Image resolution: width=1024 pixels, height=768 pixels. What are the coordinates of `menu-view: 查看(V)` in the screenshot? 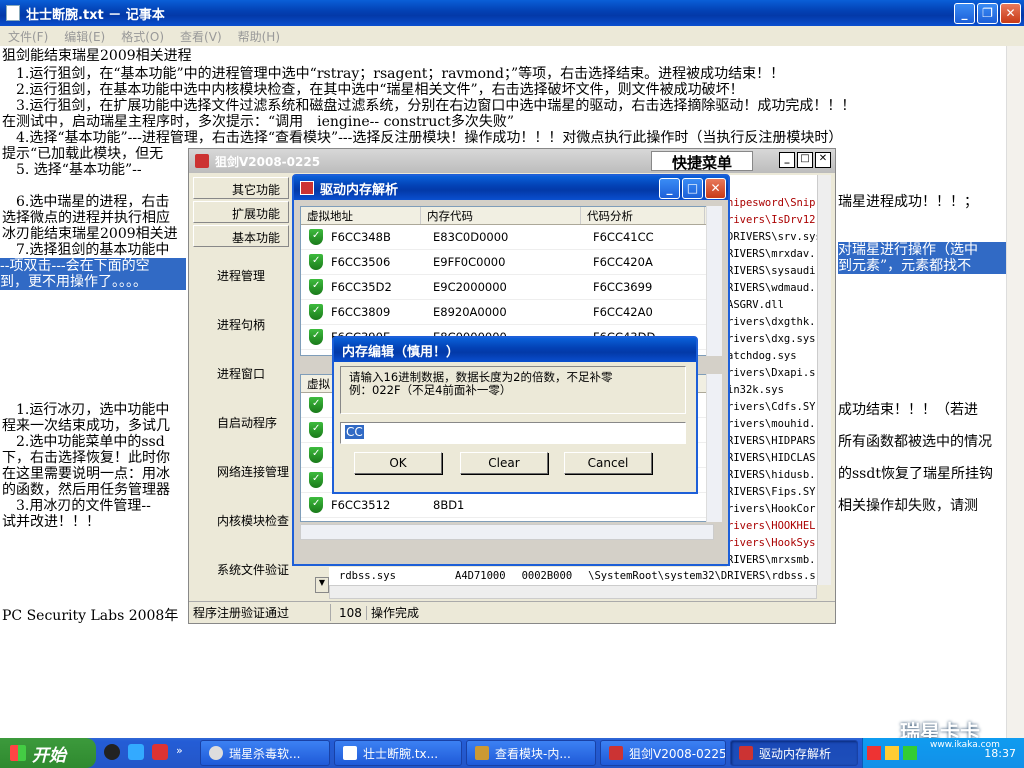 It's located at (201, 36).